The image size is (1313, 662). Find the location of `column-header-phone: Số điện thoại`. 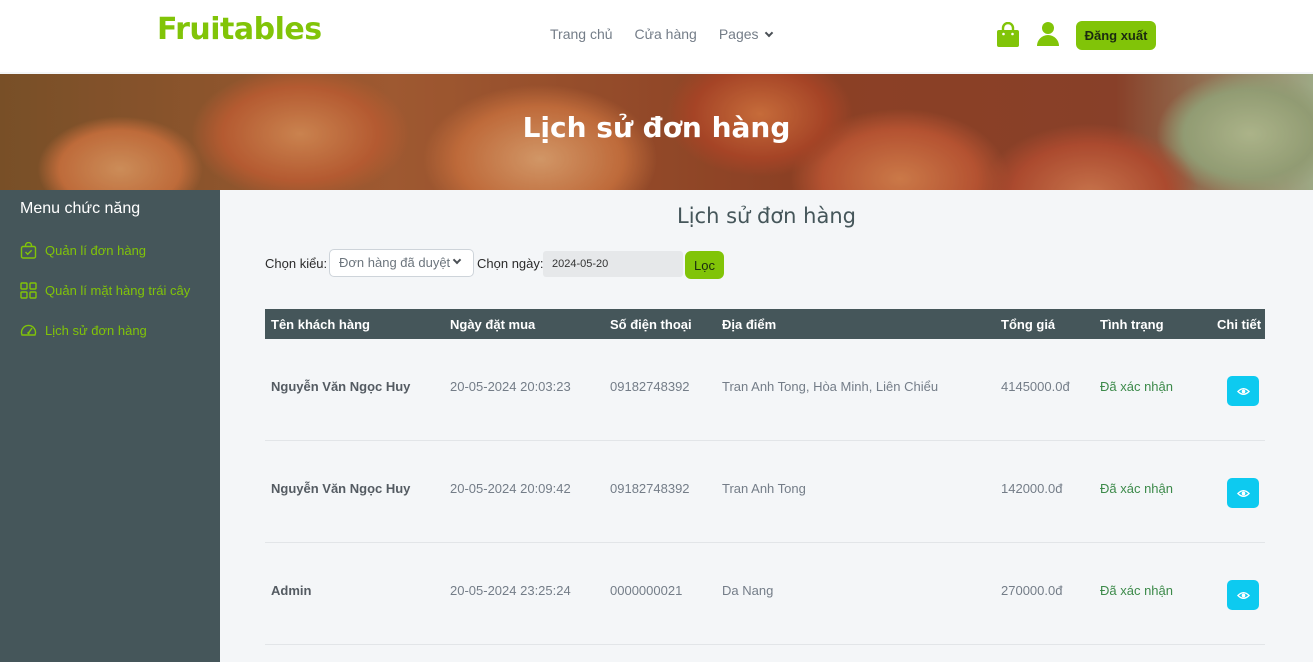

column-header-phone: Số điện thoại is located at coordinates (651, 324).